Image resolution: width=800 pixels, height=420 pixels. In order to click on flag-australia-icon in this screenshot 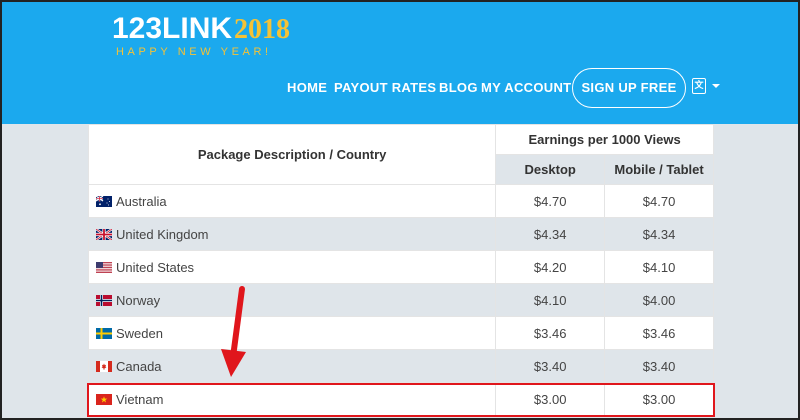, I will do `click(104, 201)`.